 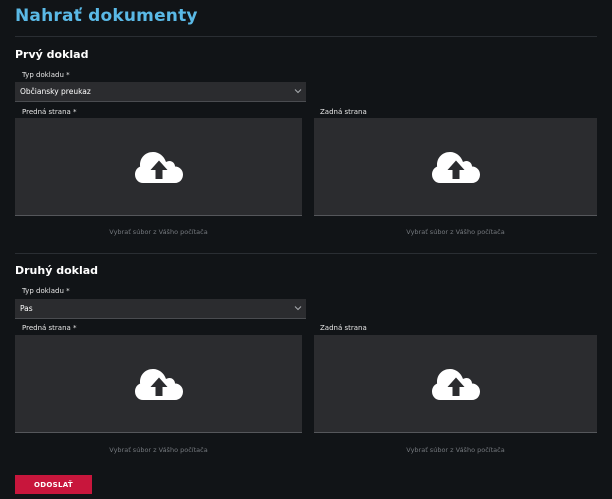 What do you see at coordinates (455, 450) in the screenshot?
I see `back-pick-file-second: Vybrať súbor z Vášho počítača` at bounding box center [455, 450].